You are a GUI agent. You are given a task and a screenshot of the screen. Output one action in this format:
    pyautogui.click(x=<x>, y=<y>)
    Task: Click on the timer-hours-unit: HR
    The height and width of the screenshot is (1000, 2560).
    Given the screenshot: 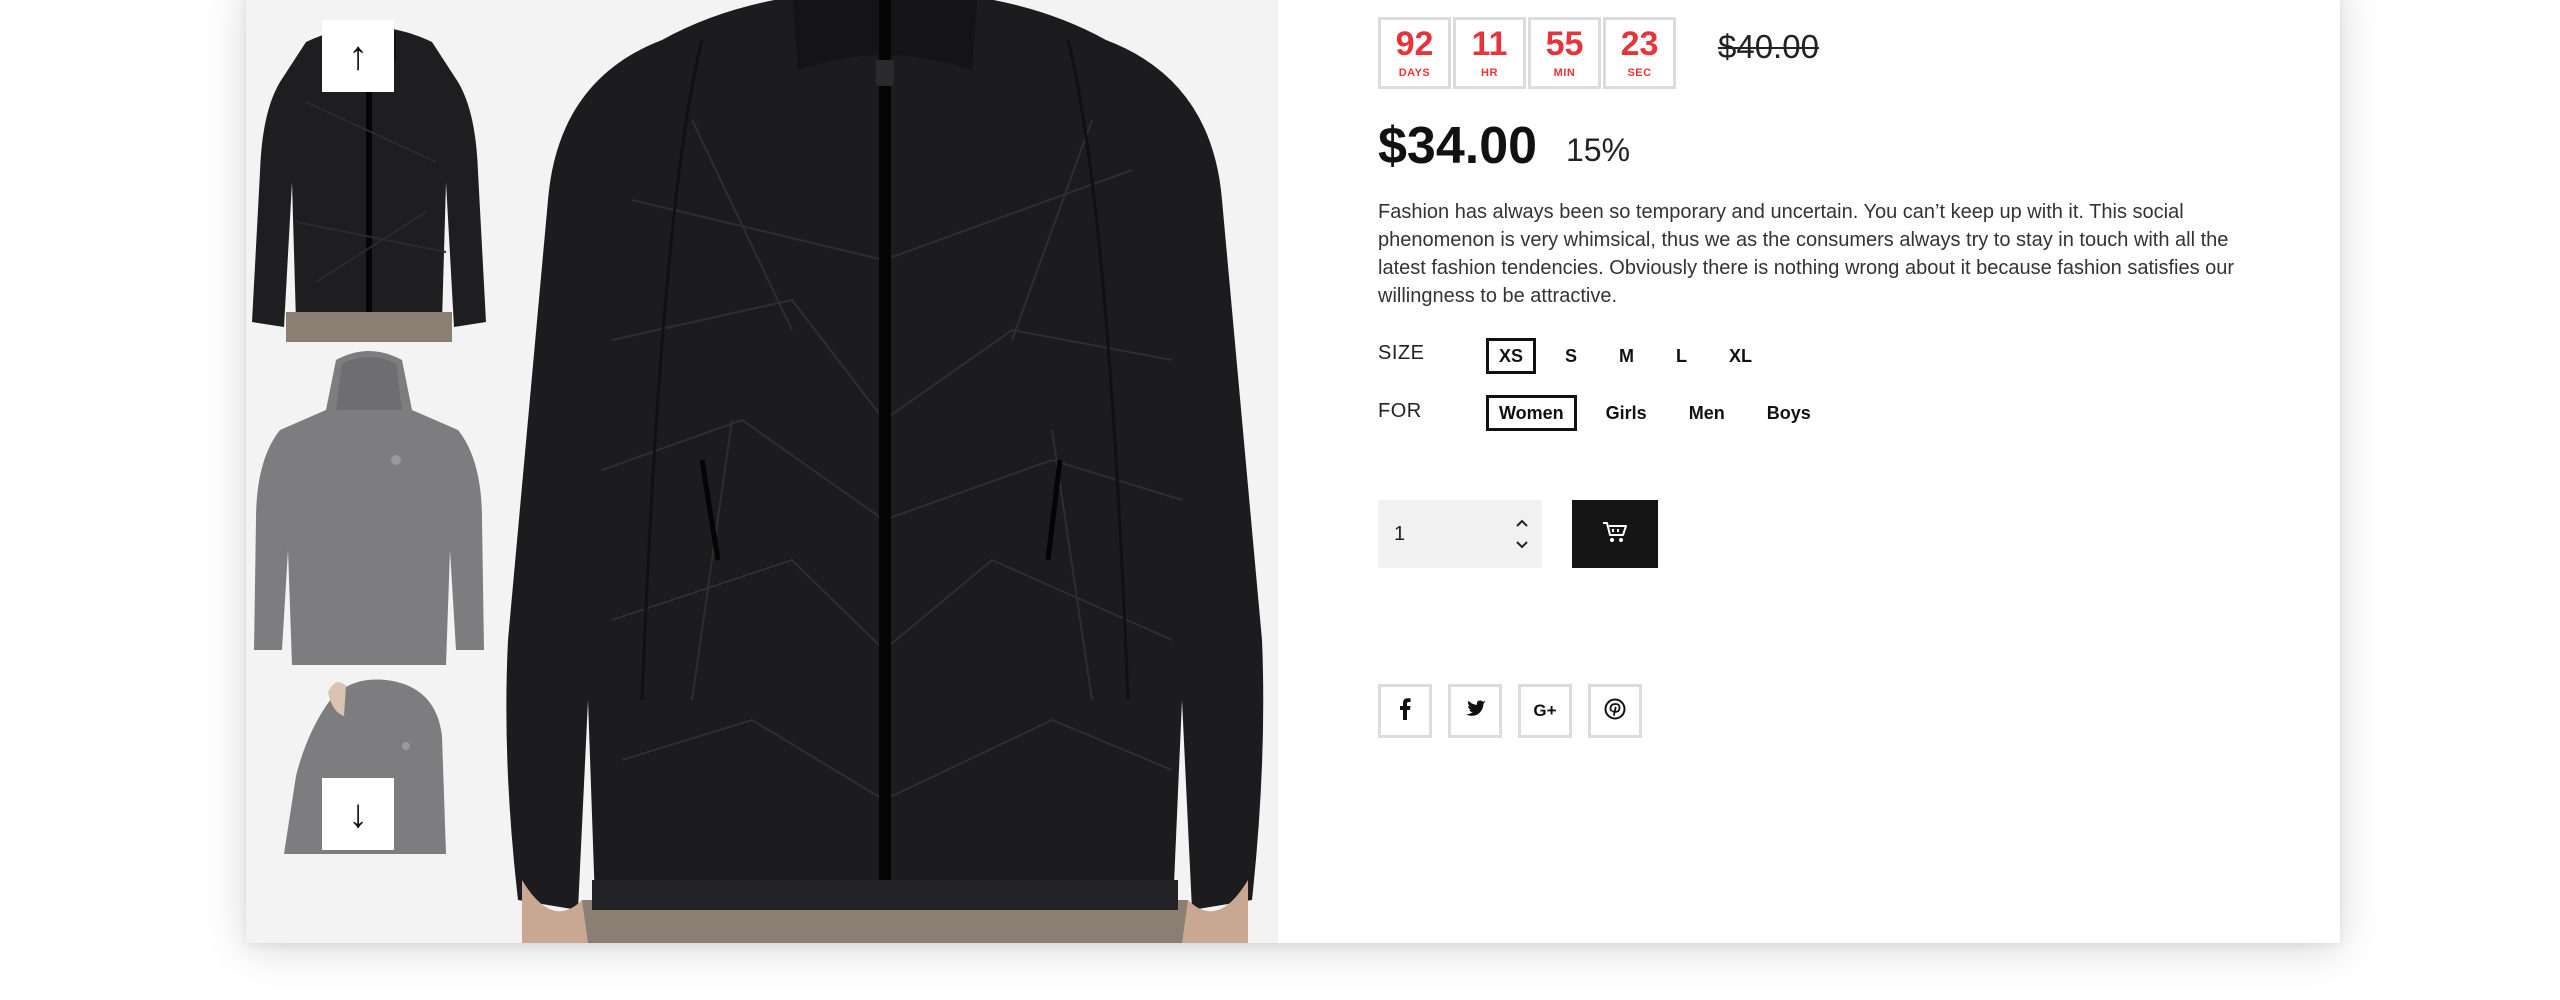 What is the action you would take?
    pyautogui.click(x=1489, y=73)
    